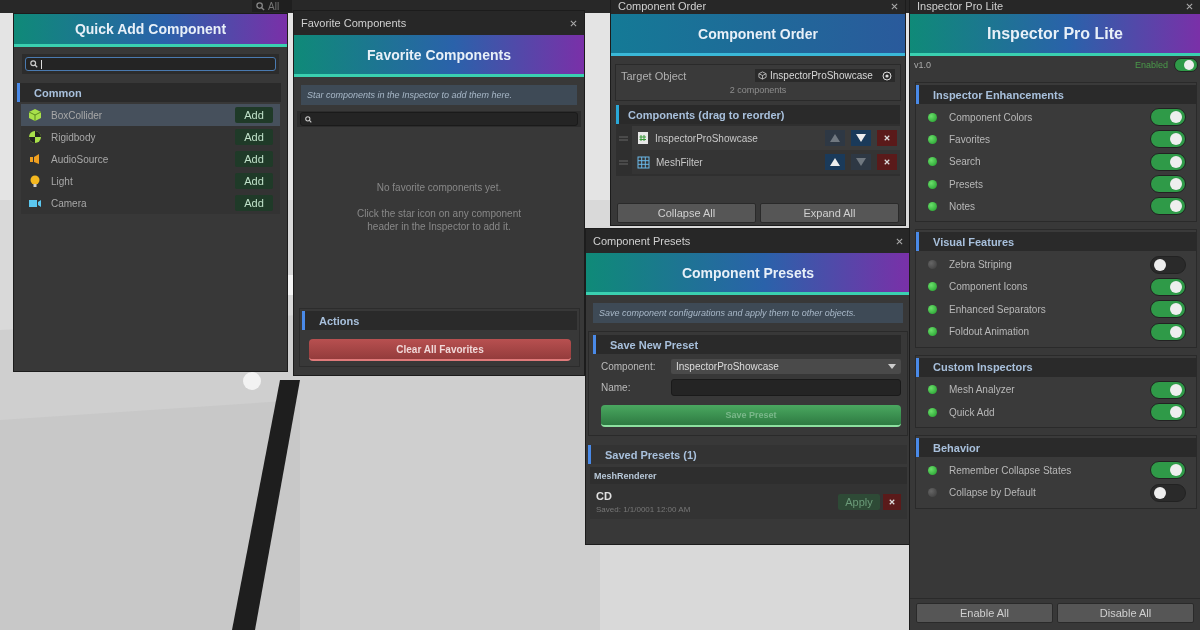  I want to click on component-item: Rigidbody Add, so click(150, 137).